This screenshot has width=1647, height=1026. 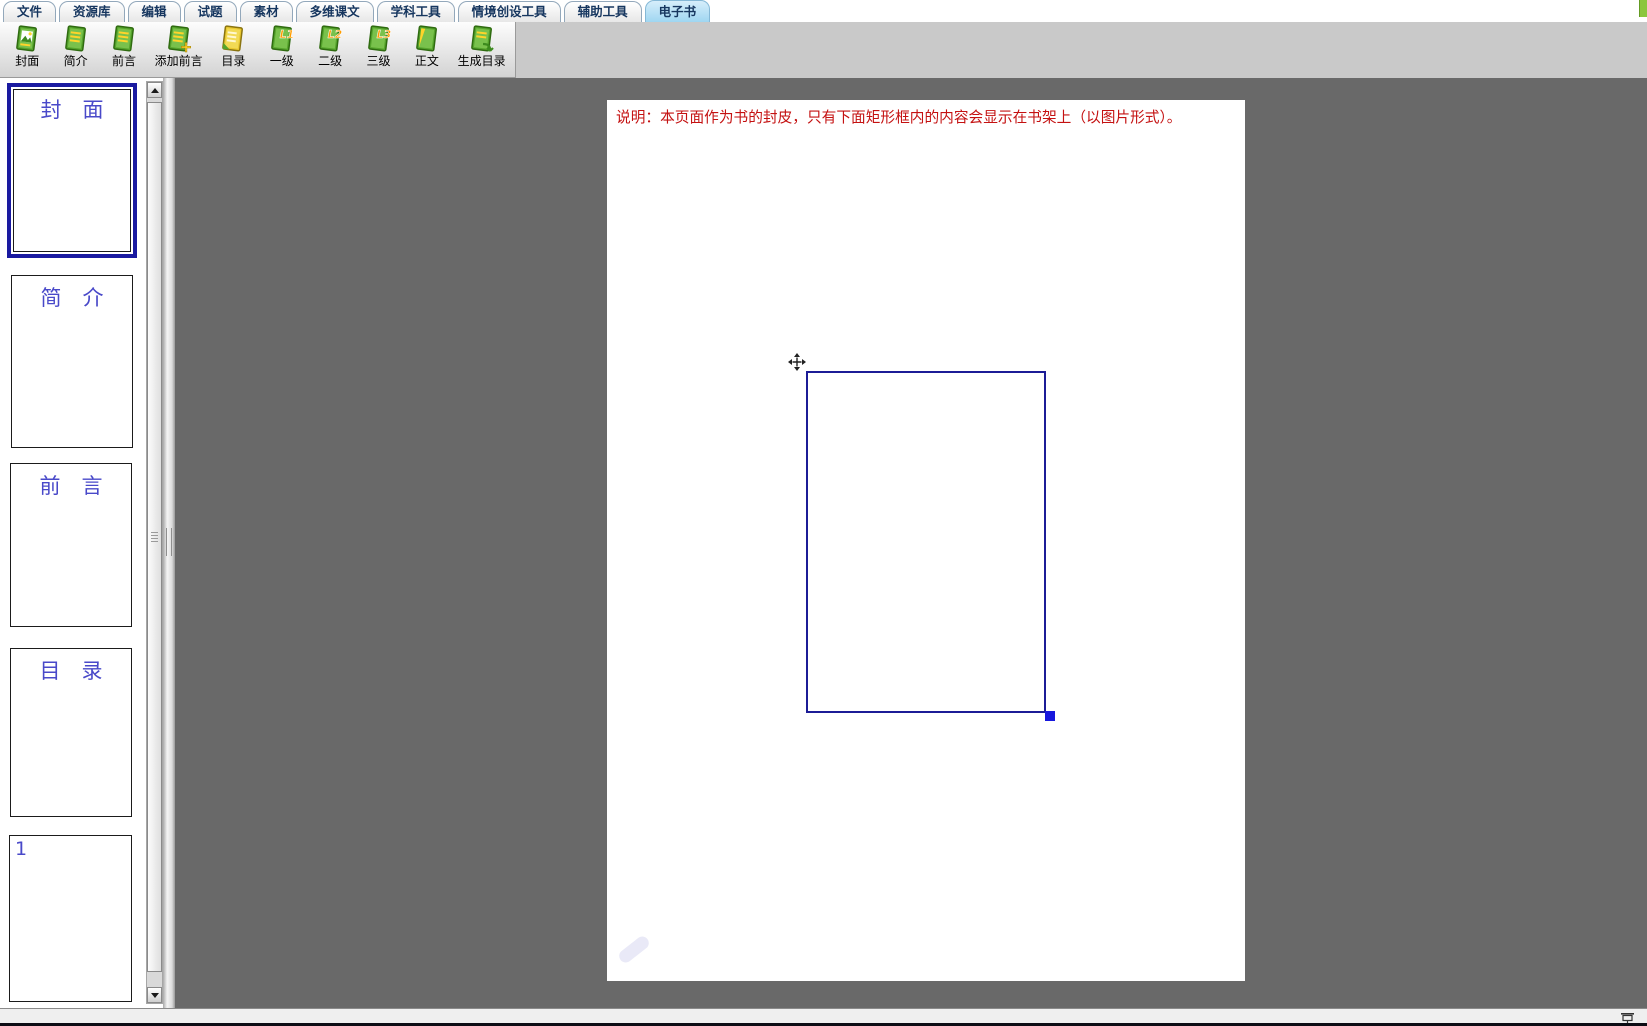 I want to click on sidebar-scrollbar, so click(x=154, y=542).